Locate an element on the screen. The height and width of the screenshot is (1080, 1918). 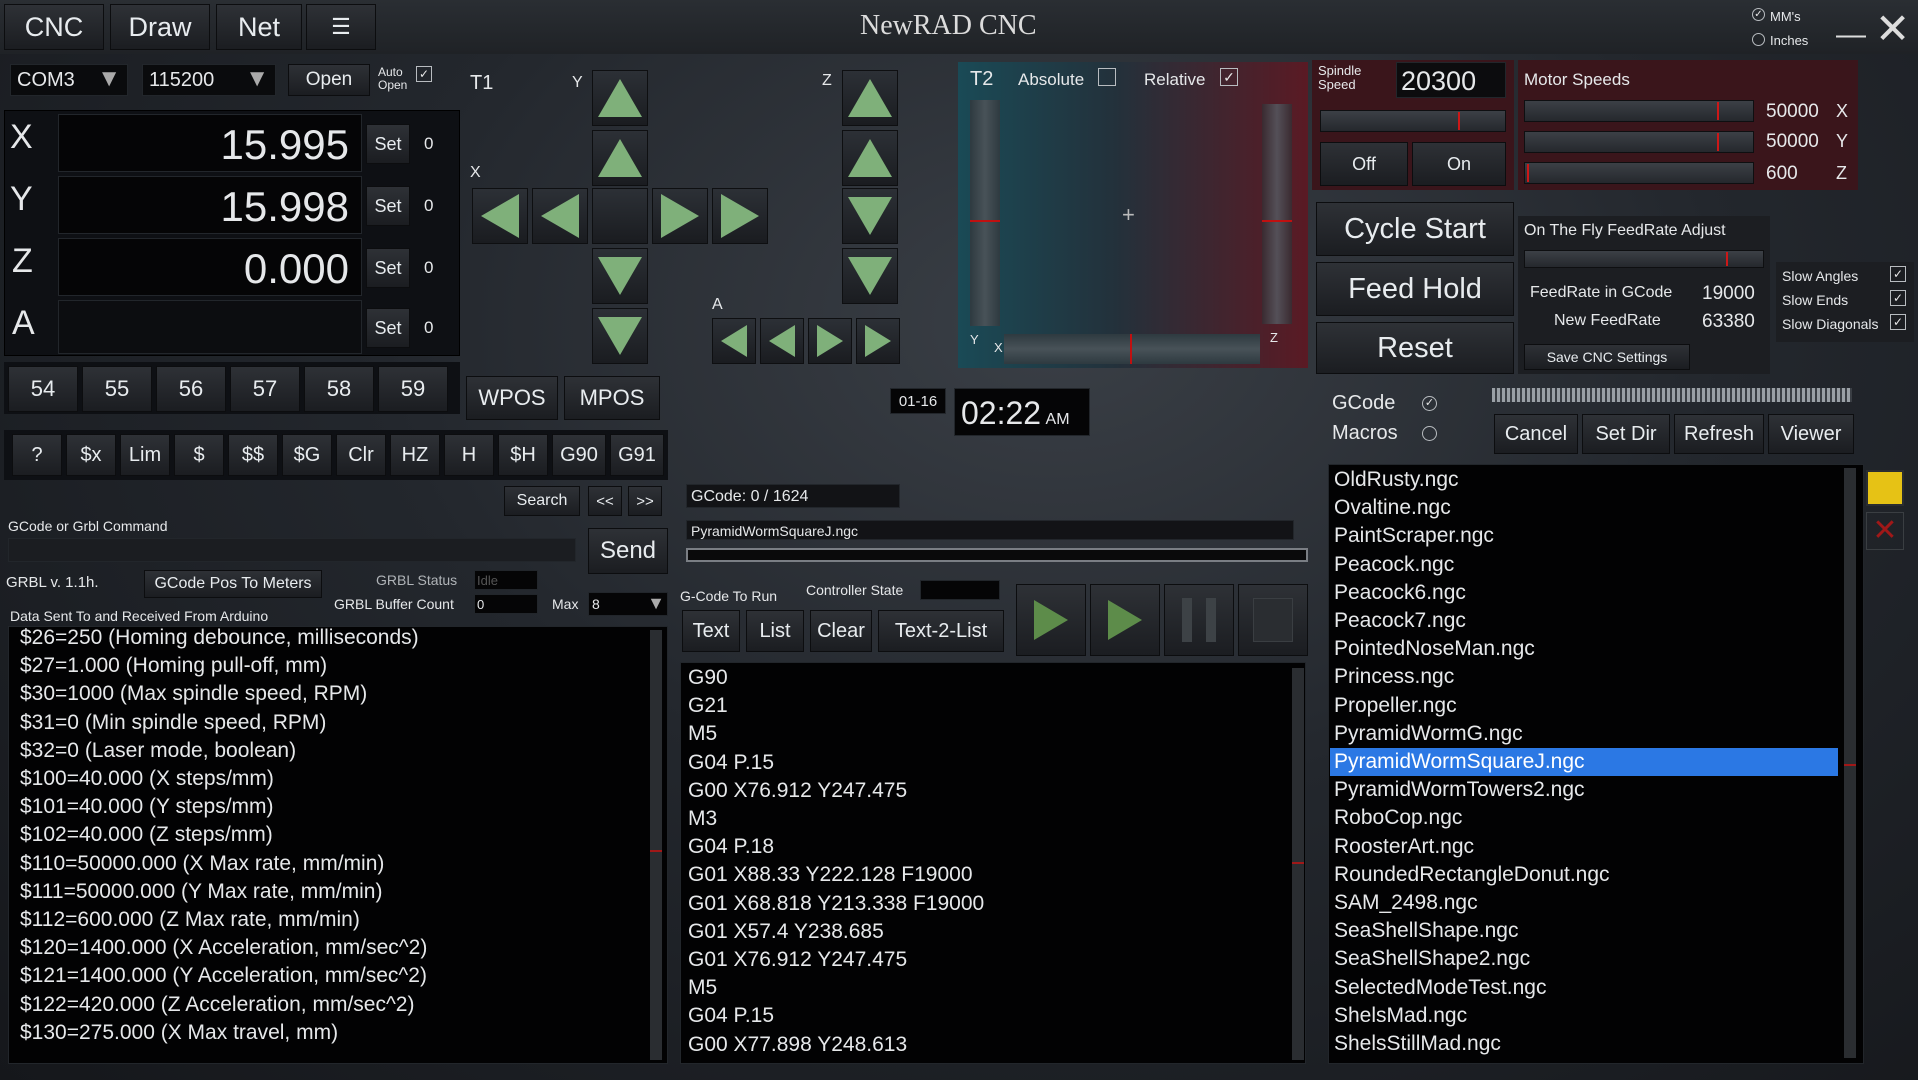
file-item: OldRusty.ngc is located at coordinates (1584, 480).